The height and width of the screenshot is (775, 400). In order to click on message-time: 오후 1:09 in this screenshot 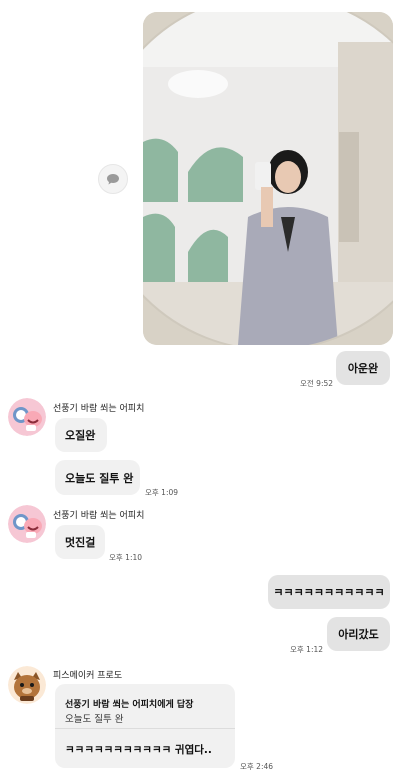, I will do `click(162, 492)`.